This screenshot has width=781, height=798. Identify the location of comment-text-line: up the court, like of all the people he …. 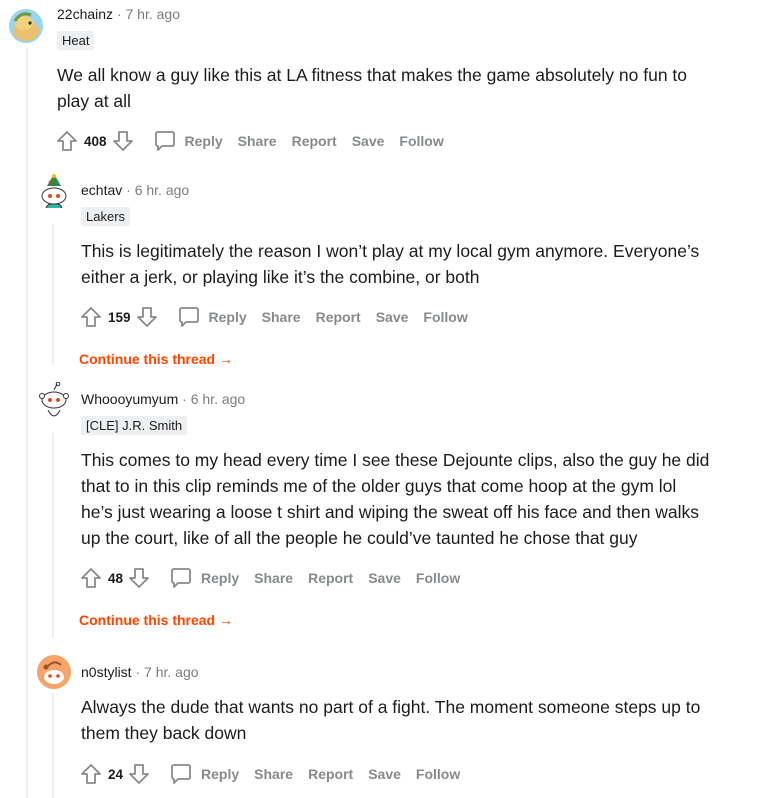
(359, 538).